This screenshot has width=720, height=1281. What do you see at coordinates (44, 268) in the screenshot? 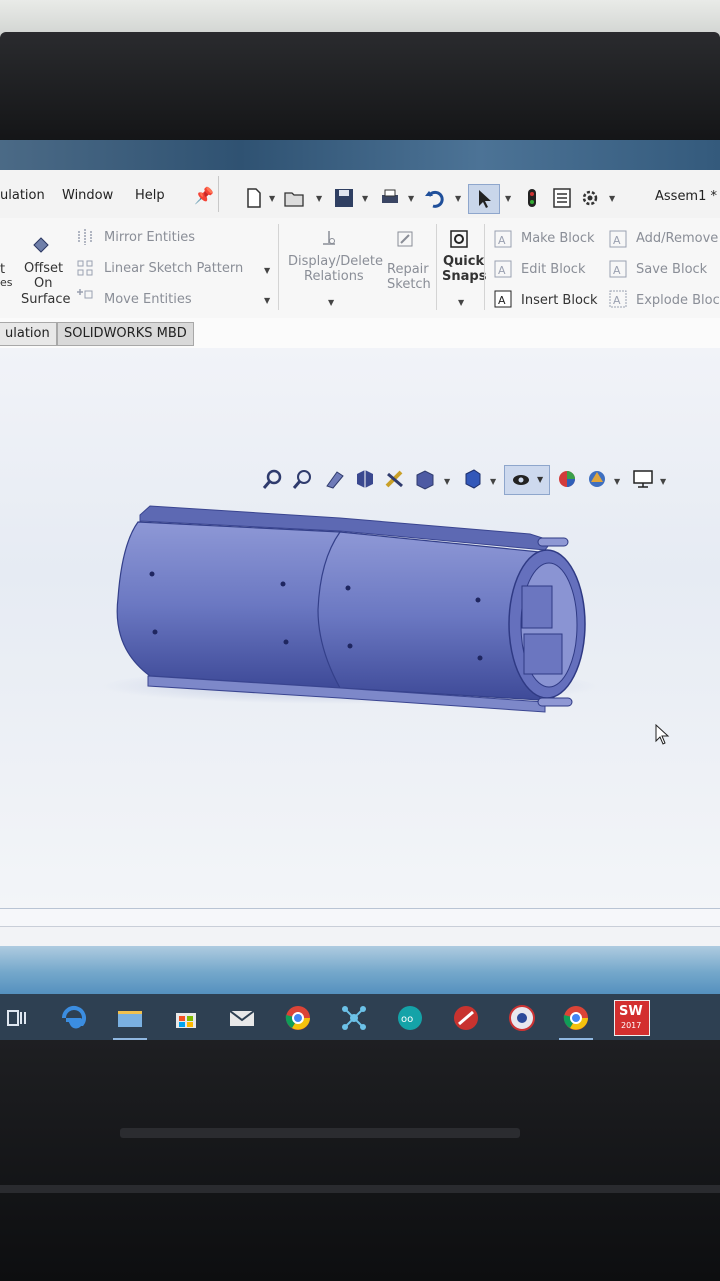
I see `offset-label-1: Offset` at bounding box center [44, 268].